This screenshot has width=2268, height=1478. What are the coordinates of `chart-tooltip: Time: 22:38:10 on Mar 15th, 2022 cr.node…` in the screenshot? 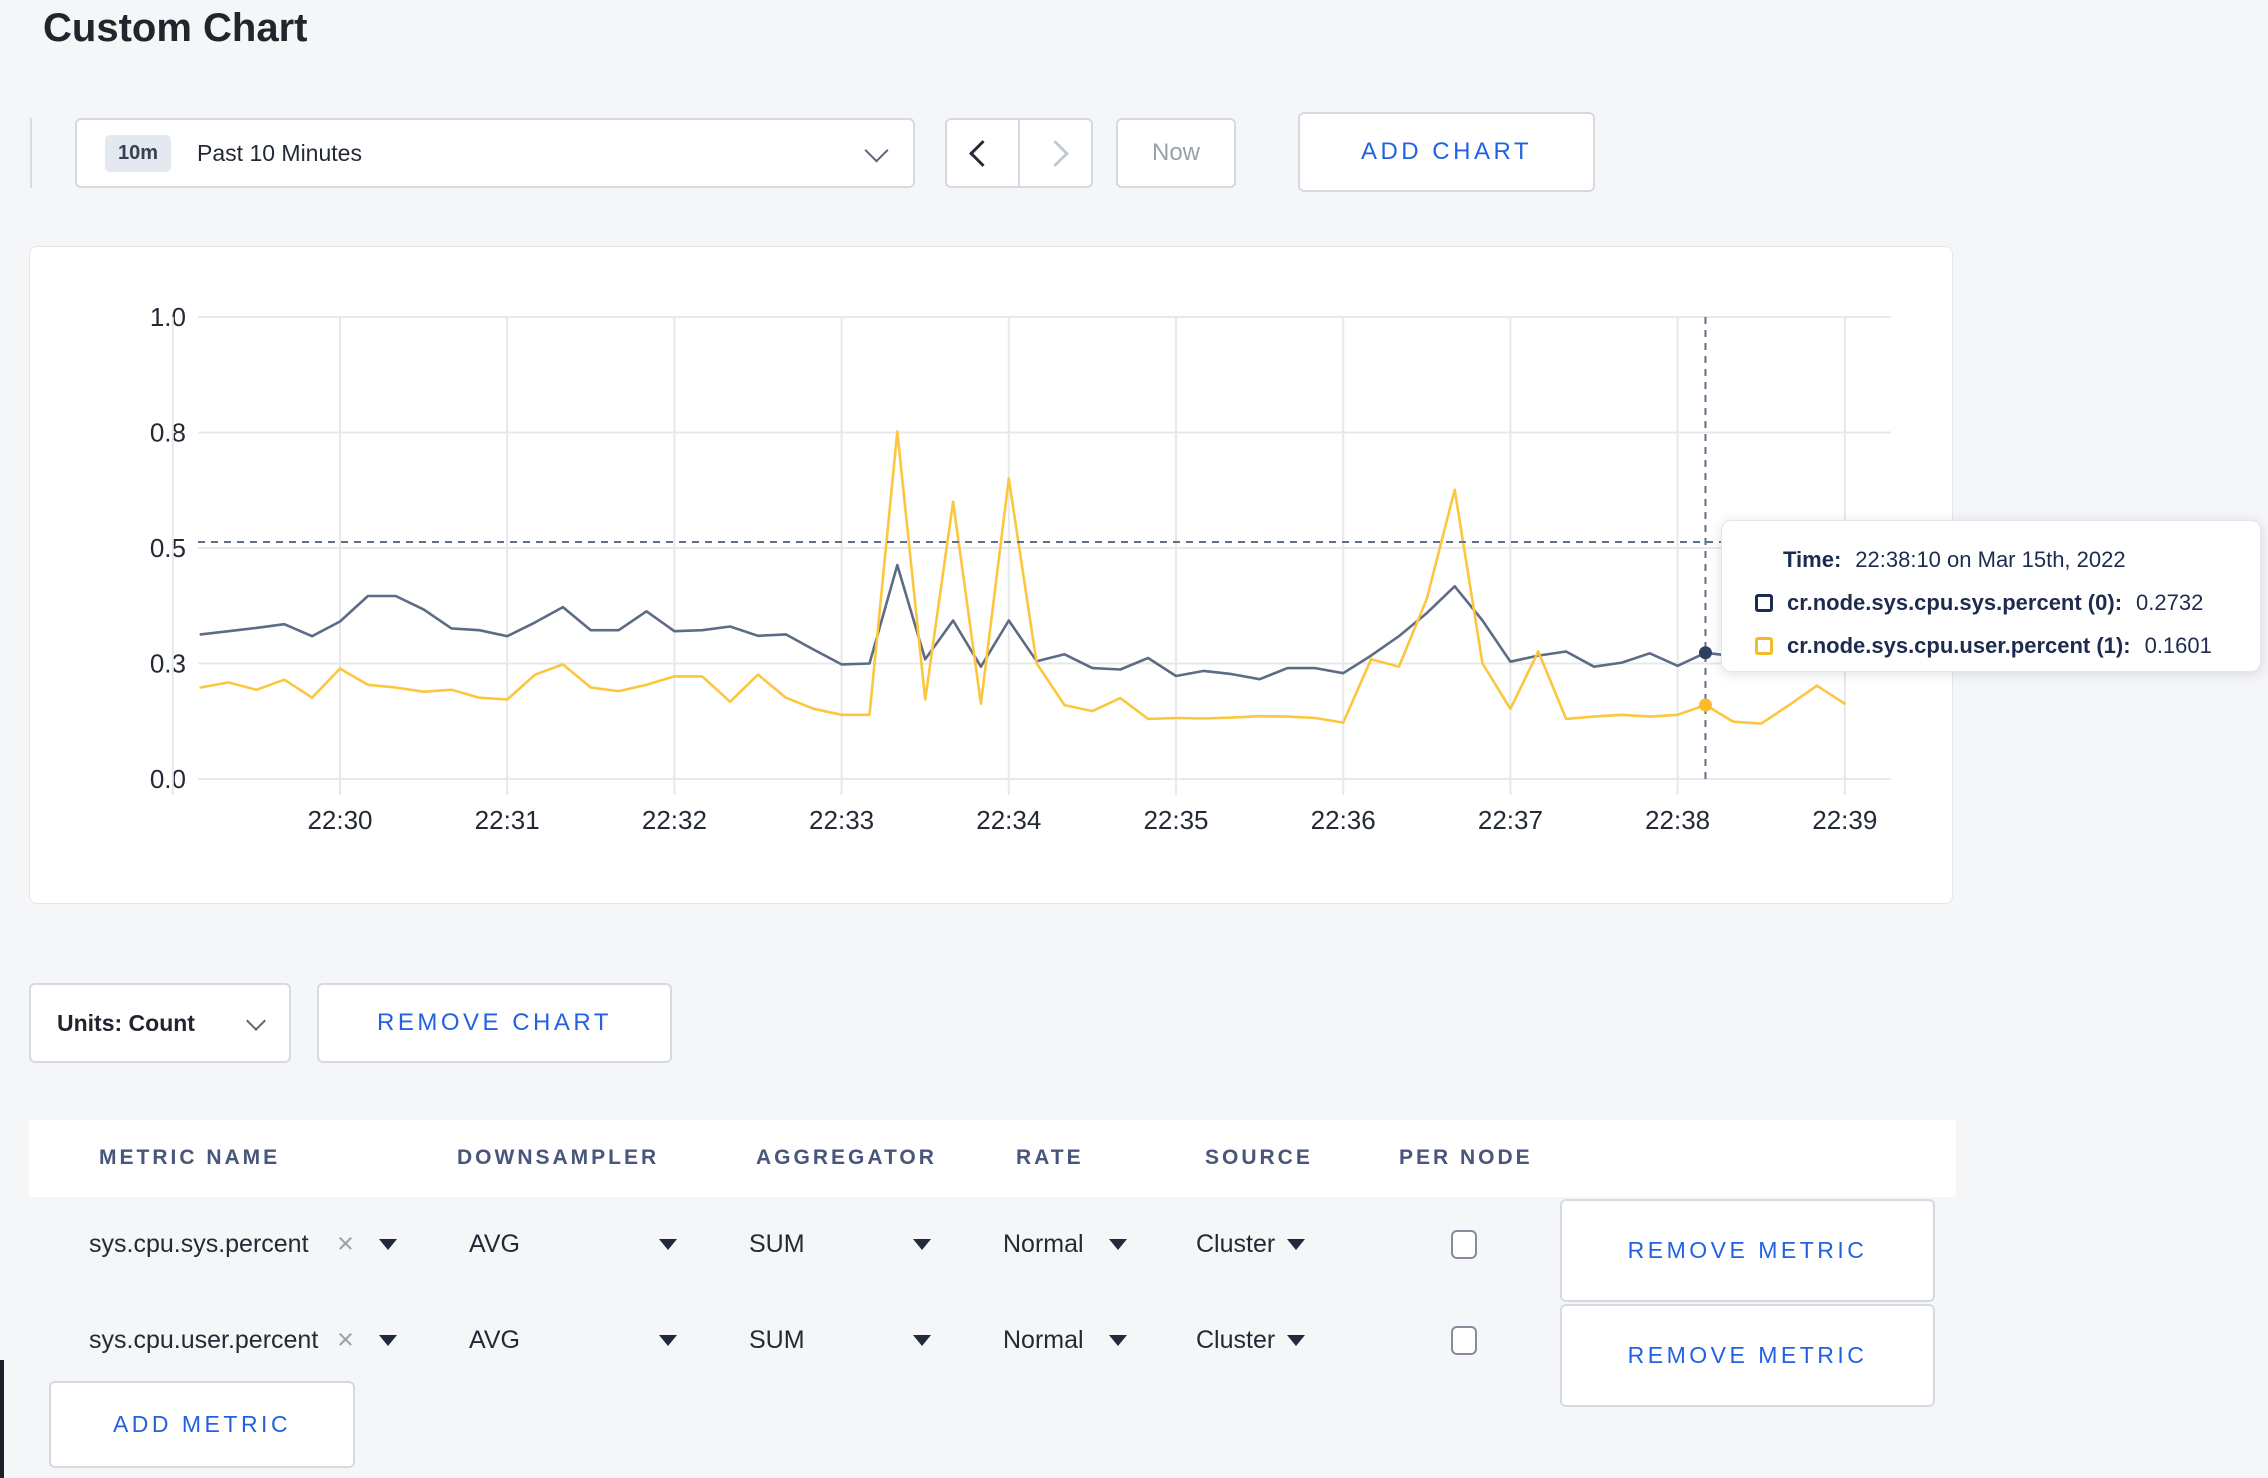 It's located at (1991, 596).